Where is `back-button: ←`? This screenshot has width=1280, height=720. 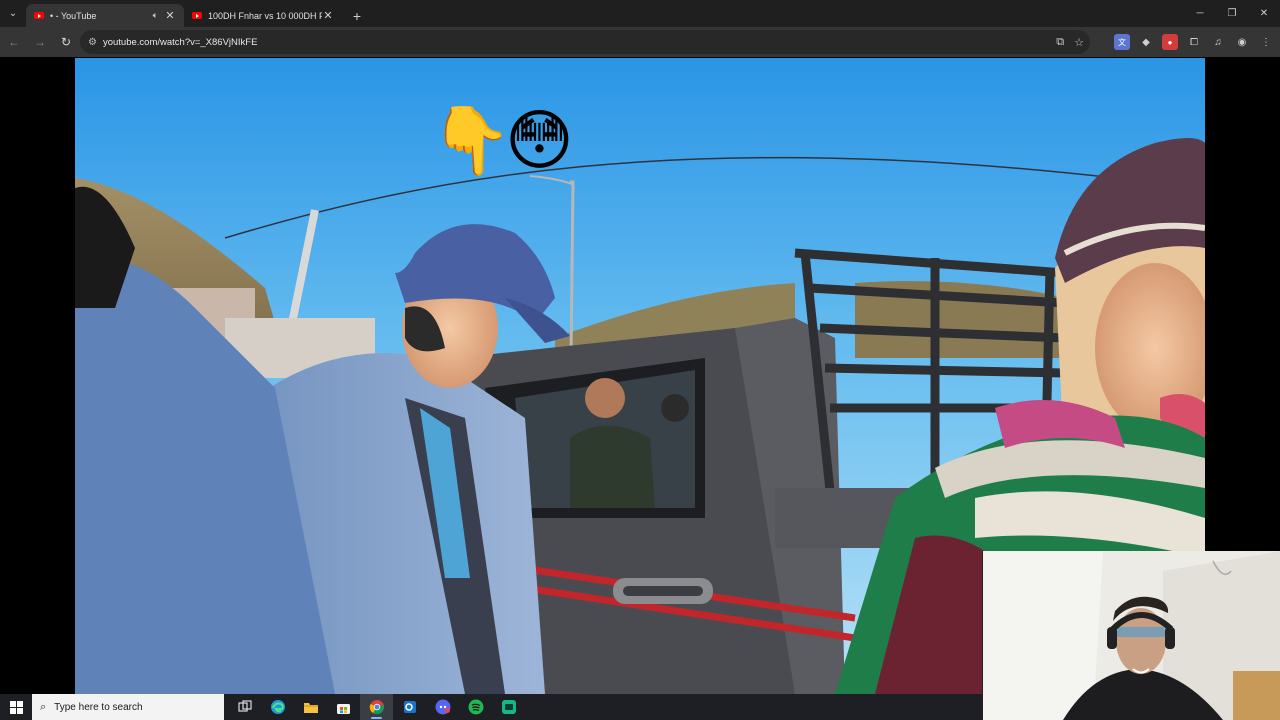 back-button: ← is located at coordinates (14, 42).